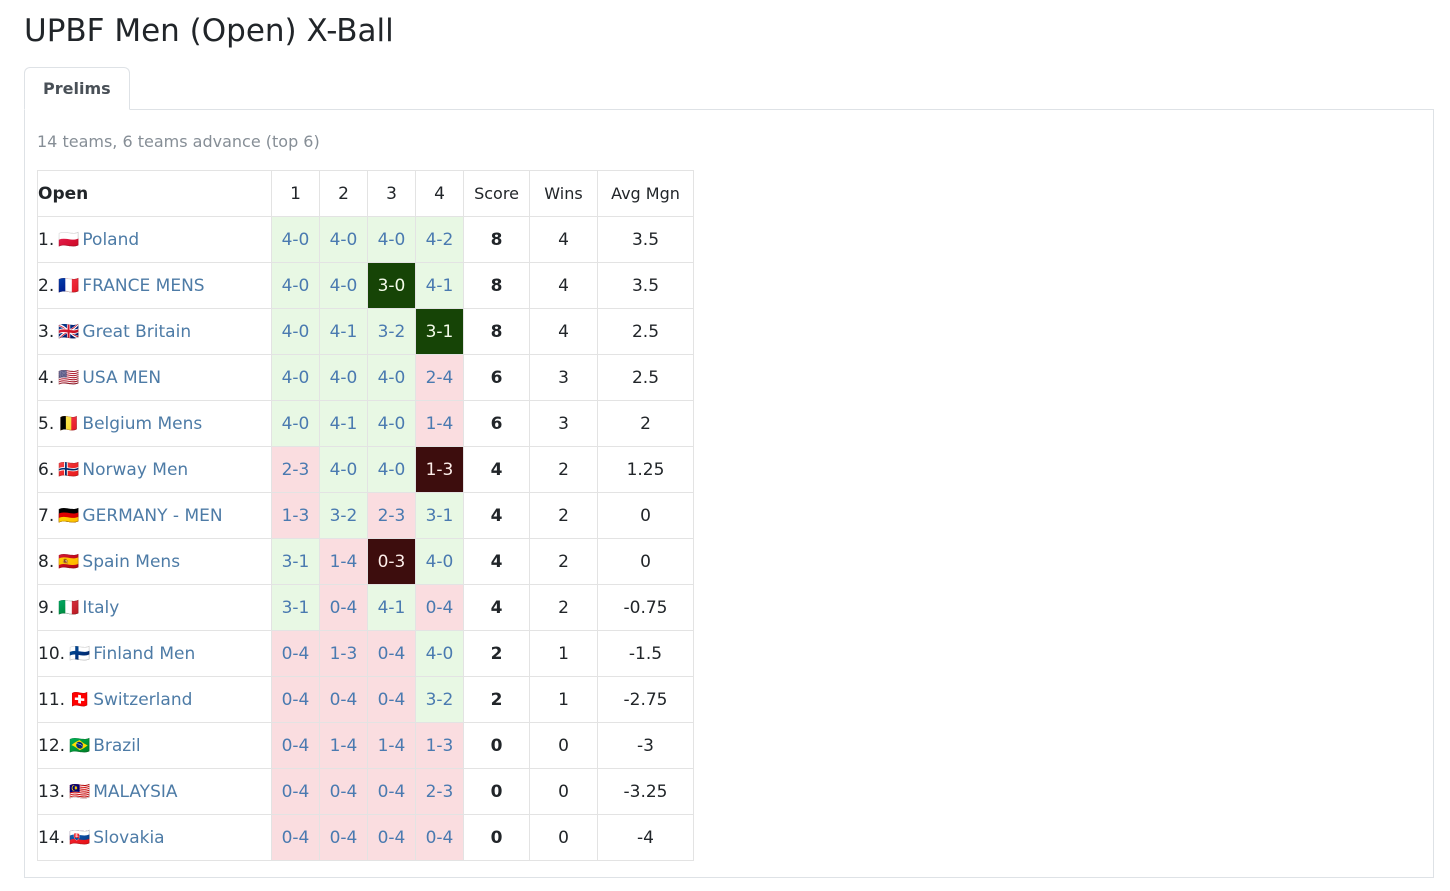 The height and width of the screenshot is (891, 1450). Describe the element at coordinates (343, 653) in the screenshot. I see `result-cell-round-2: 1-3` at that location.